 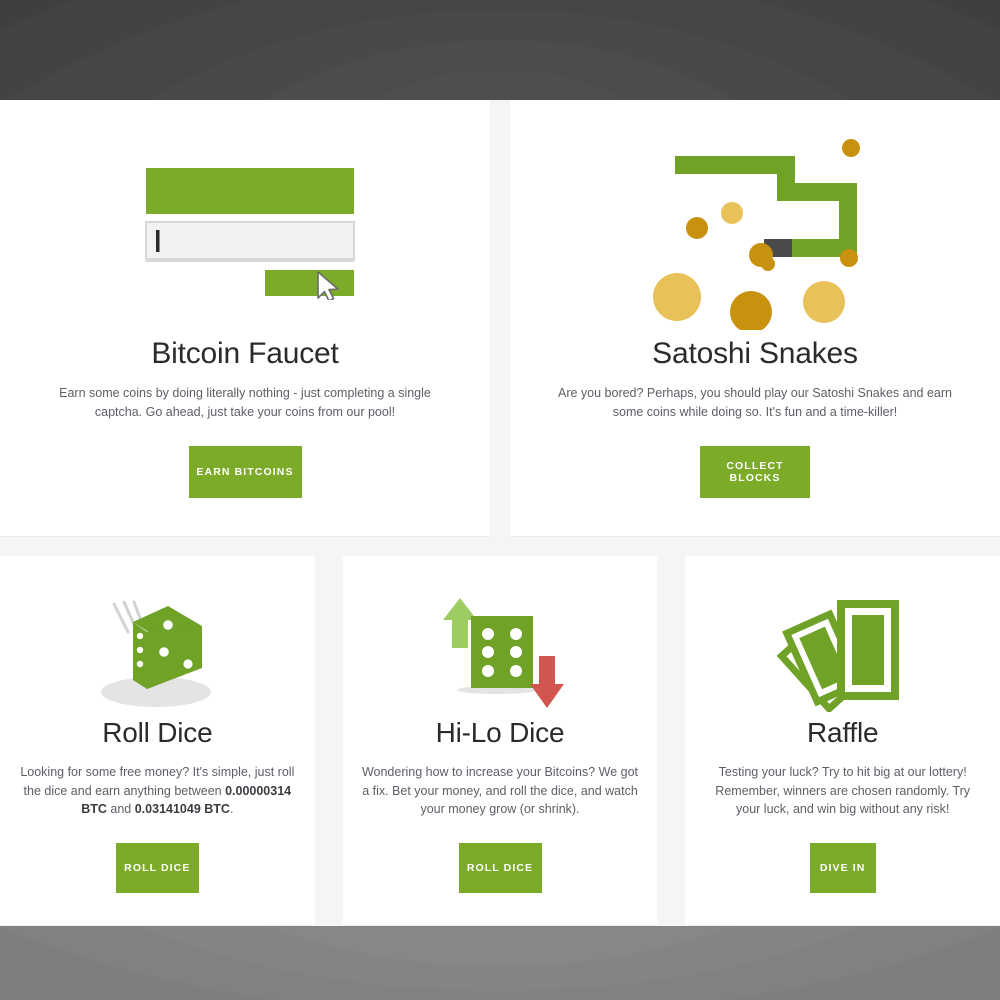 What do you see at coordinates (547, 682) in the screenshot?
I see `arrow-down-icon` at bounding box center [547, 682].